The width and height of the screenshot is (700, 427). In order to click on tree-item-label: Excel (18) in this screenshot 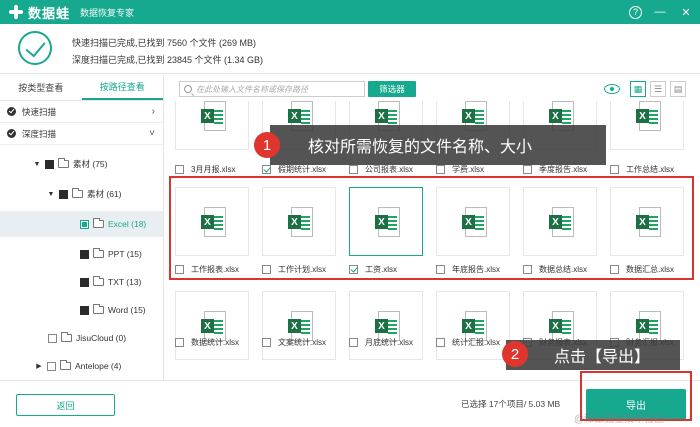, I will do `click(127, 224)`.